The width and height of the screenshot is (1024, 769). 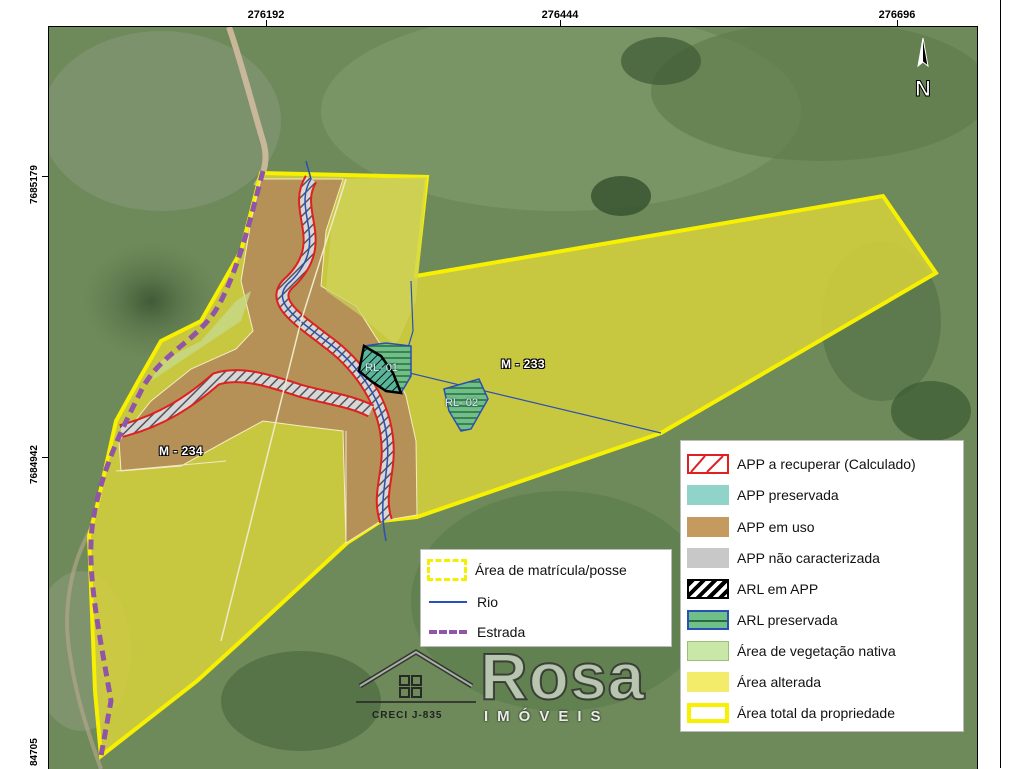 I want to click on legend-item-app-preservada: APP preservada, so click(x=763, y=495).